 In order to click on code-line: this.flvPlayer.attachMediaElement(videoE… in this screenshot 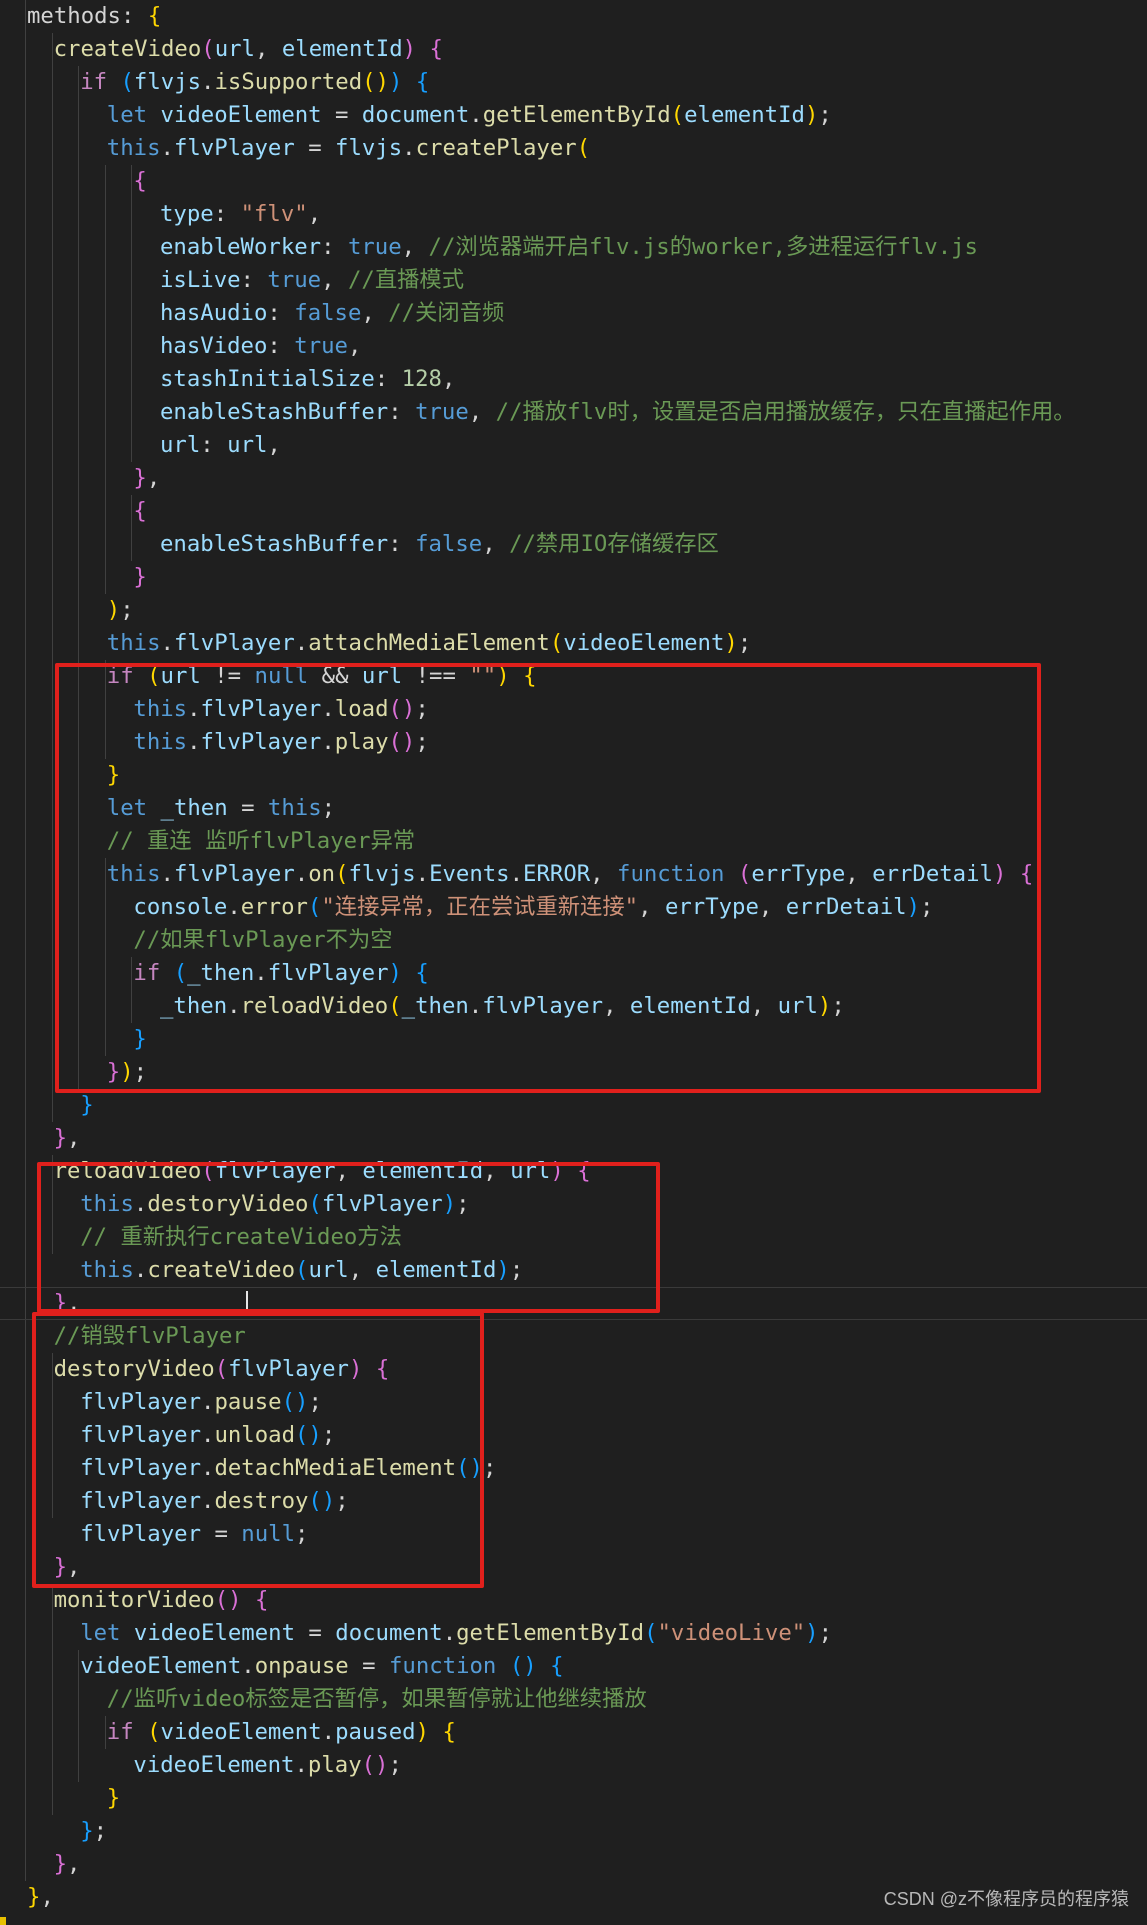, I will do `click(429, 643)`.